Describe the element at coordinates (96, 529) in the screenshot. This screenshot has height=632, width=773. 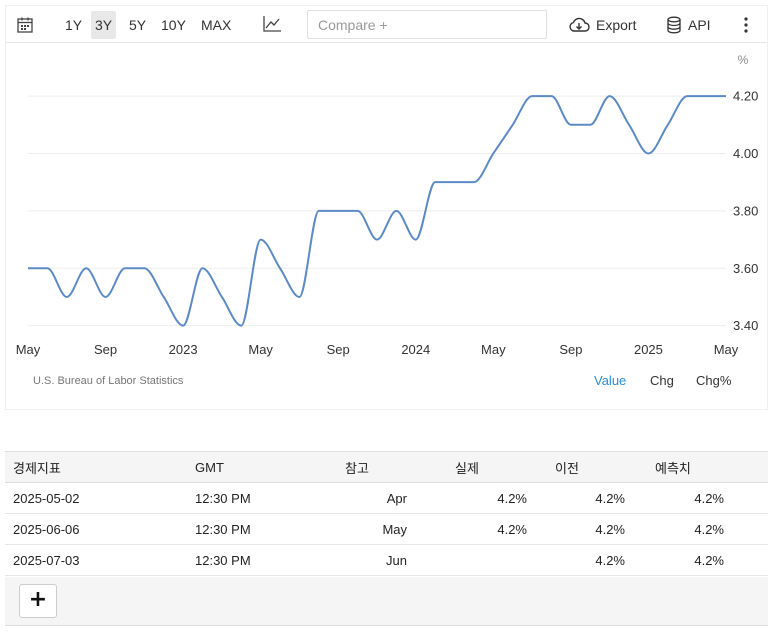
I see `cell-date: 2025-06-06` at that location.